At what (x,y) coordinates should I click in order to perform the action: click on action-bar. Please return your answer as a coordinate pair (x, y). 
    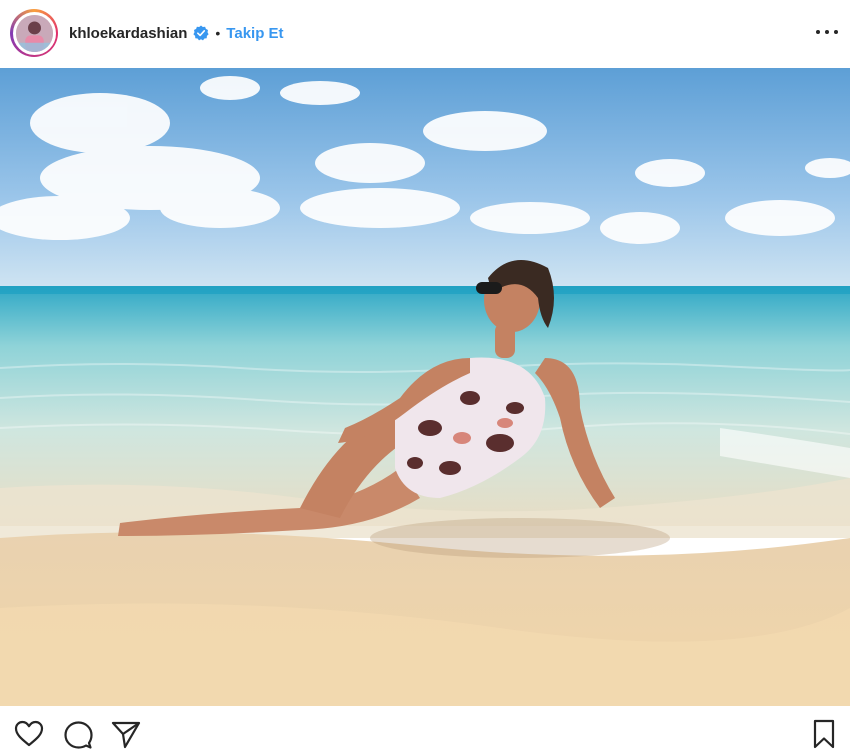
    Looking at the image, I should click on (425, 732).